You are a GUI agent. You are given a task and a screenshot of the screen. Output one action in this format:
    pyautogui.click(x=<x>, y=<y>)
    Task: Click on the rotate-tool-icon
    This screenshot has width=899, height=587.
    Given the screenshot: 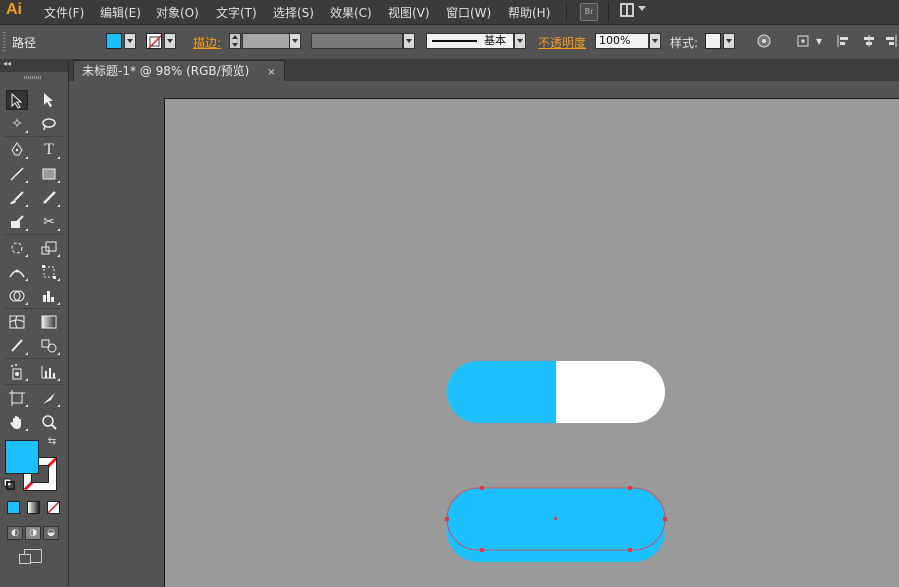 What is the action you would take?
    pyautogui.click(x=17, y=248)
    